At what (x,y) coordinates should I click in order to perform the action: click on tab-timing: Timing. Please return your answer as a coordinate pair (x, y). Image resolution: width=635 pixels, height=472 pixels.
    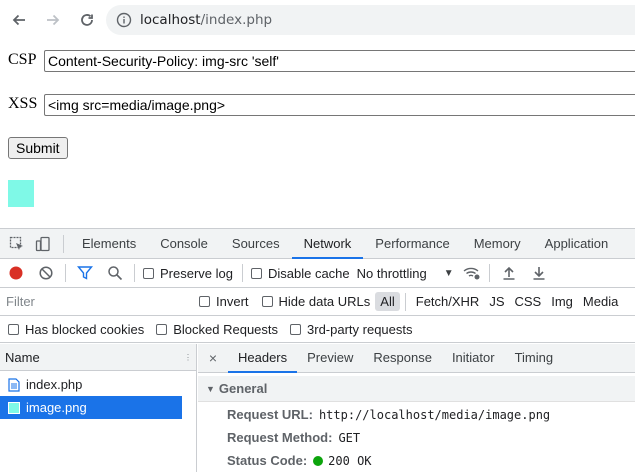
    Looking at the image, I should click on (534, 358).